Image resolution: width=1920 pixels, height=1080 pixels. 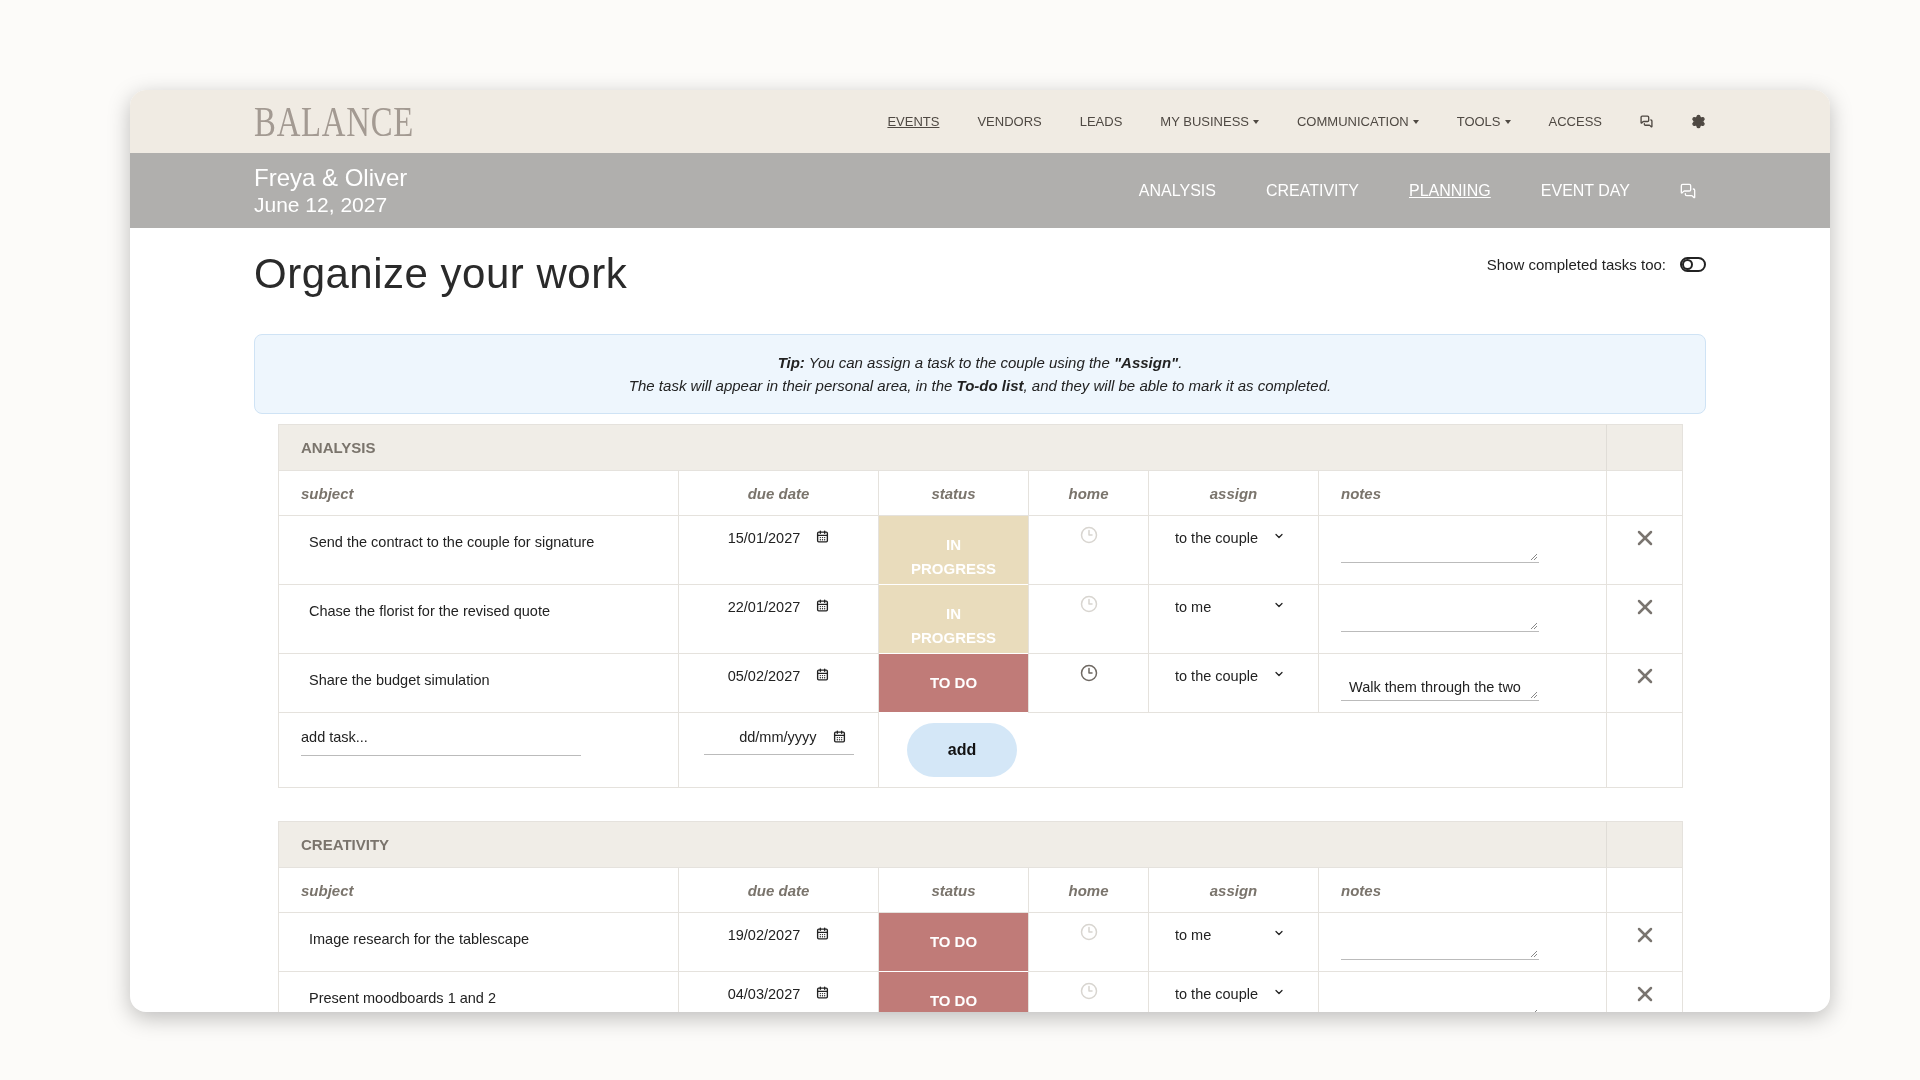 What do you see at coordinates (1440, 687) in the screenshot?
I see `notes-field: Walk them through the two` at bounding box center [1440, 687].